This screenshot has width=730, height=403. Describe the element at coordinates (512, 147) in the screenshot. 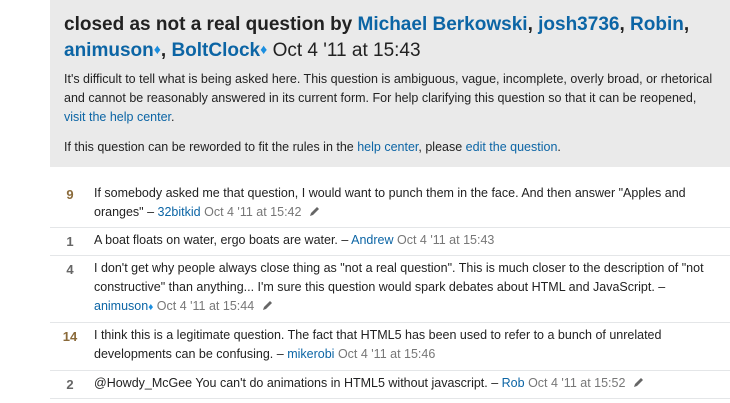

I see `edit-question-link: edit the question` at that location.